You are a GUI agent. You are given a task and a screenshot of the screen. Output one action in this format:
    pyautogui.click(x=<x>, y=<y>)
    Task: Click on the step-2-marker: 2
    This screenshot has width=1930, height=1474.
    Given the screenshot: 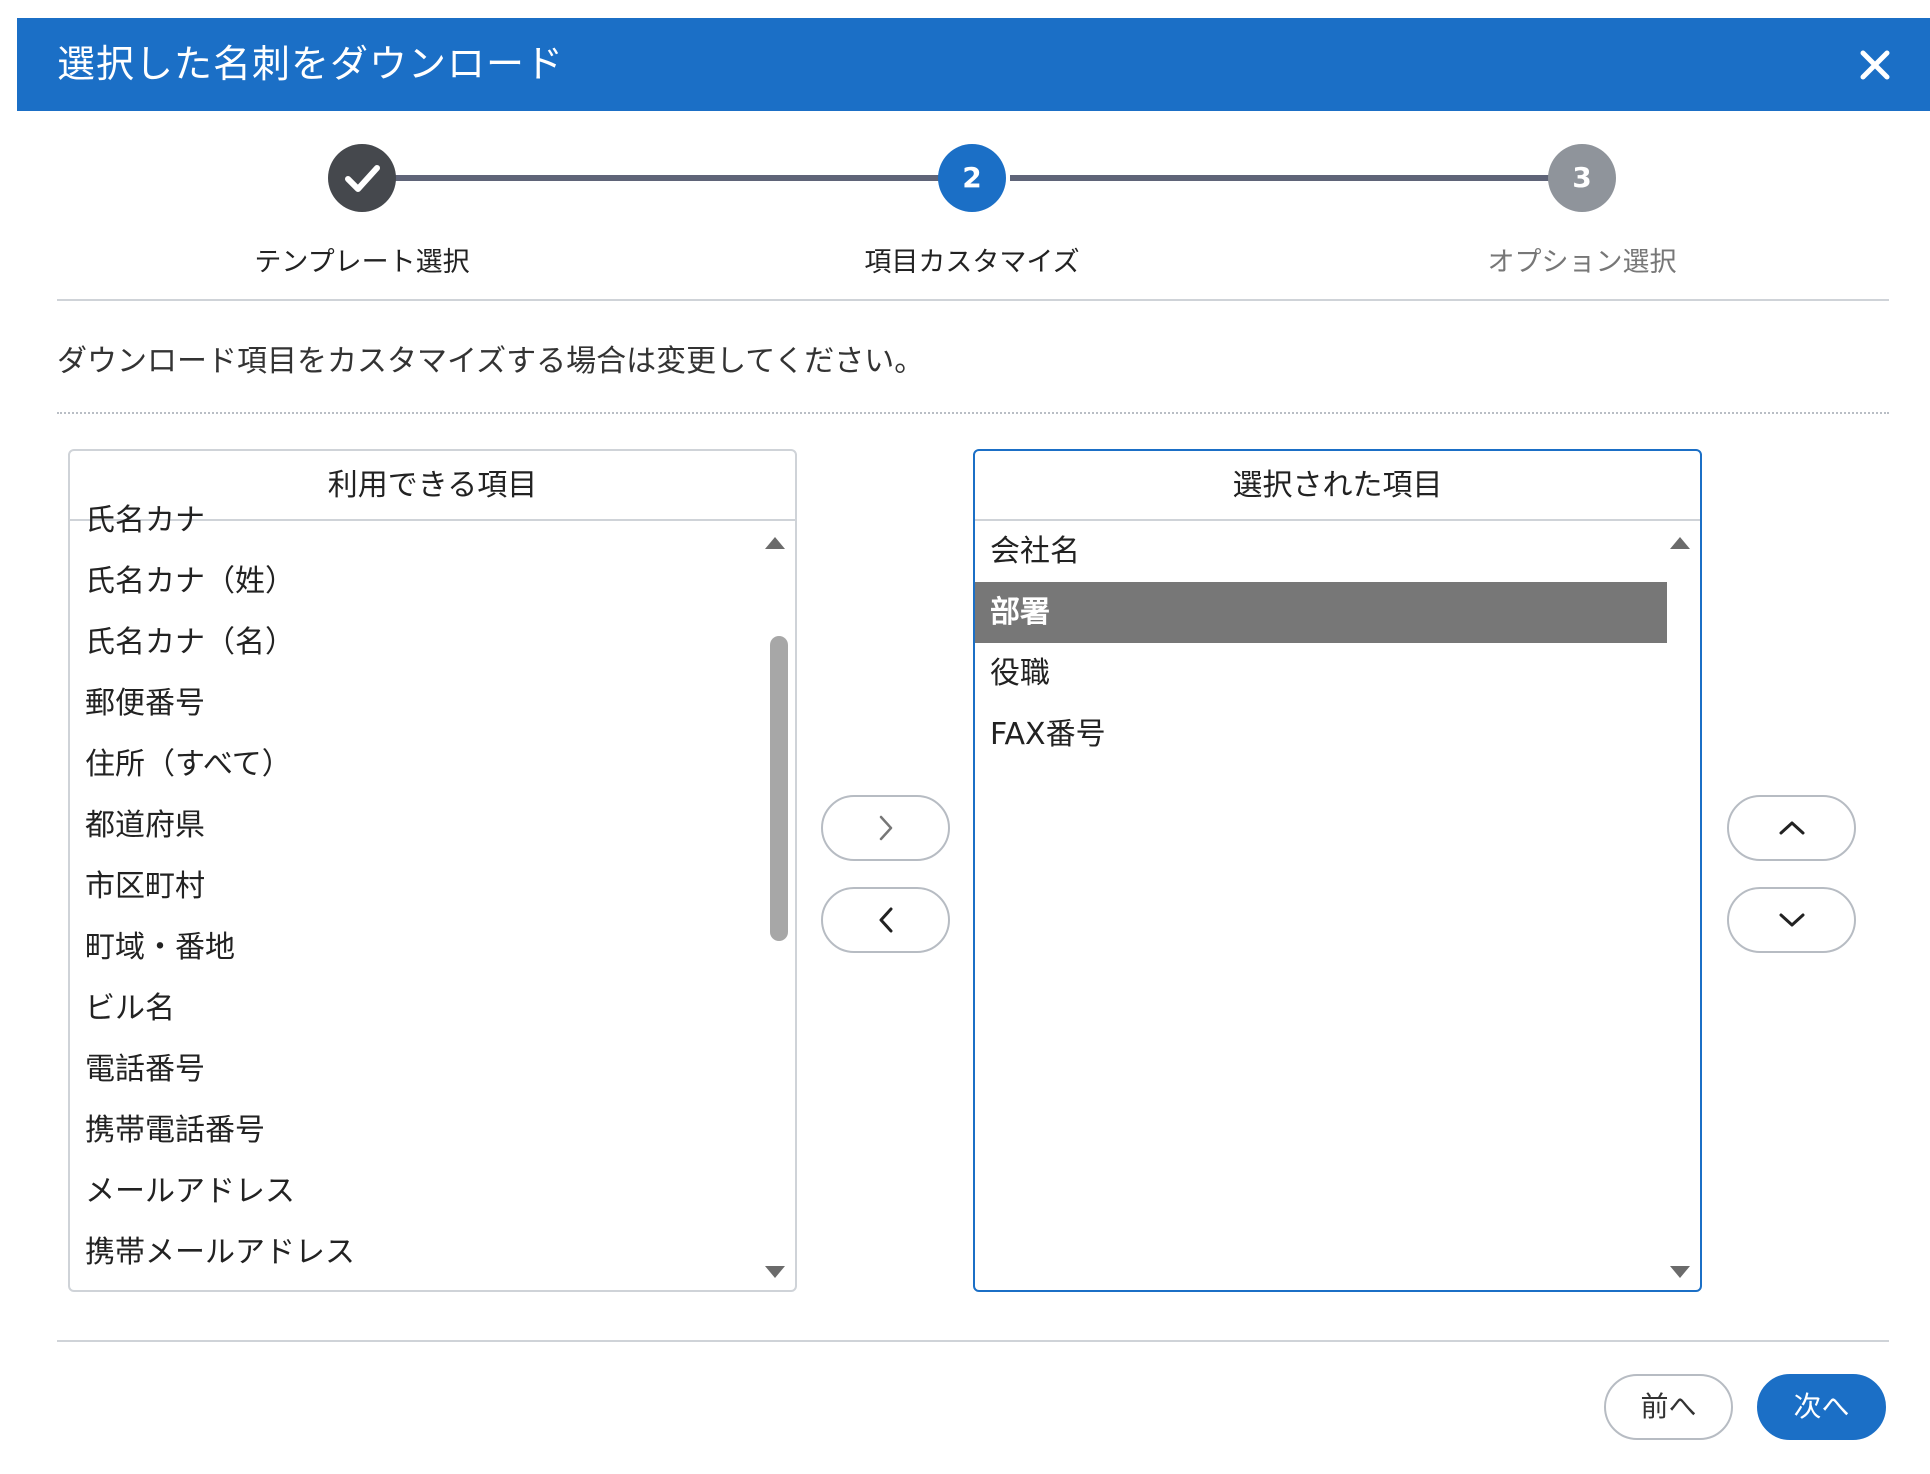 What is the action you would take?
    pyautogui.click(x=972, y=178)
    